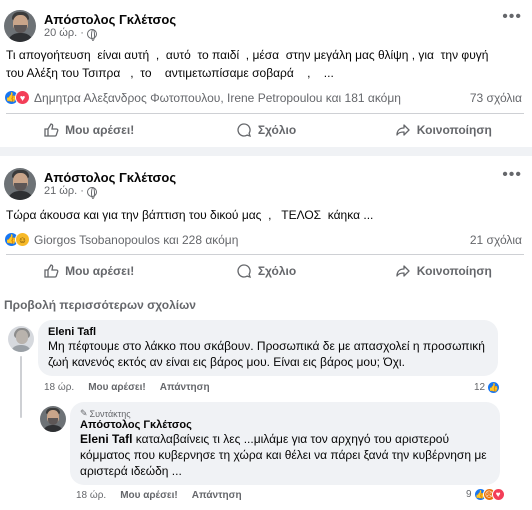  What do you see at coordinates (136, 240) in the screenshot?
I see `reactors-names: Giorgos Tsobanopoulos και 228 ακόμη` at bounding box center [136, 240].